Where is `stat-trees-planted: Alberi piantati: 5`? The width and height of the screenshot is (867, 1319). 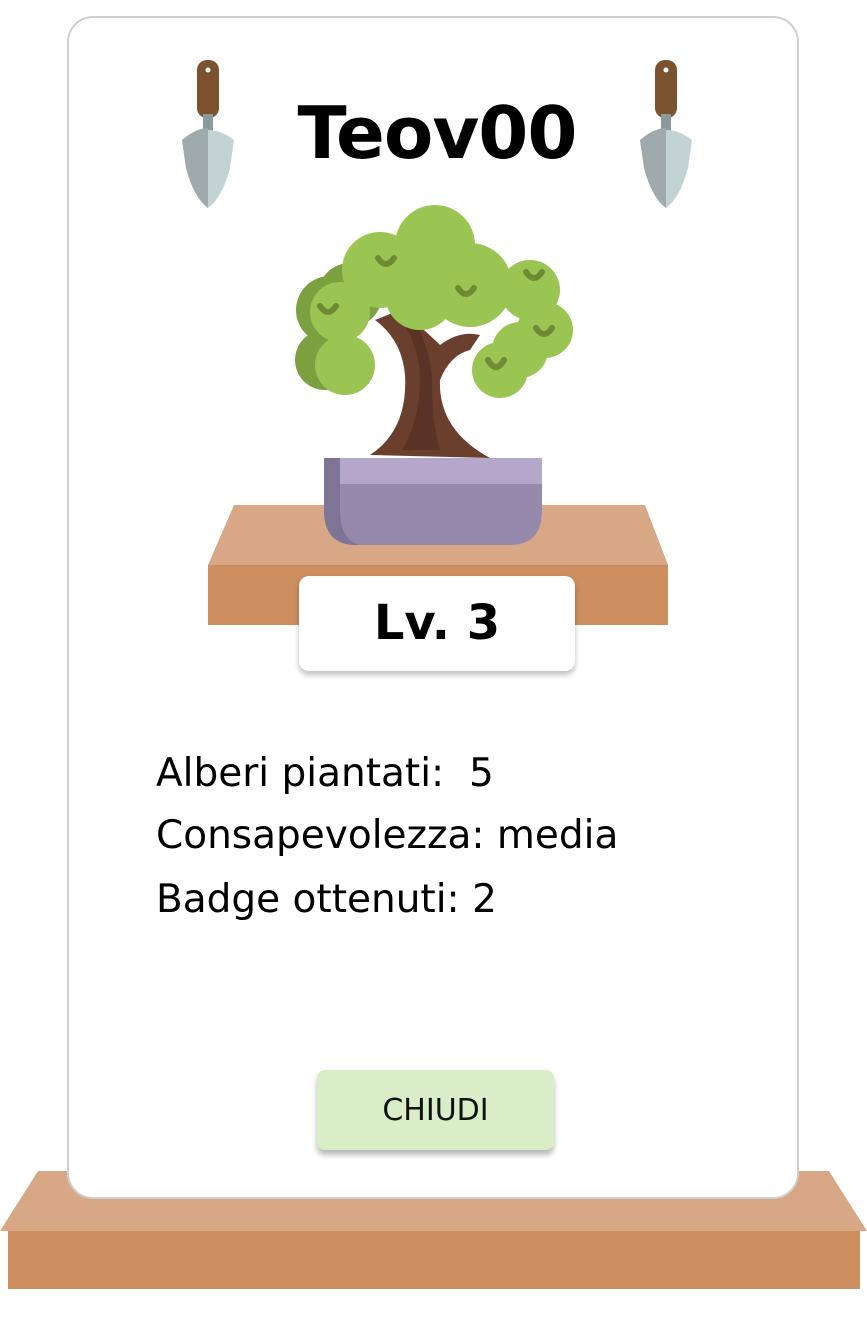 stat-trees-planted: Alberi piantati: 5 is located at coordinates (325, 773).